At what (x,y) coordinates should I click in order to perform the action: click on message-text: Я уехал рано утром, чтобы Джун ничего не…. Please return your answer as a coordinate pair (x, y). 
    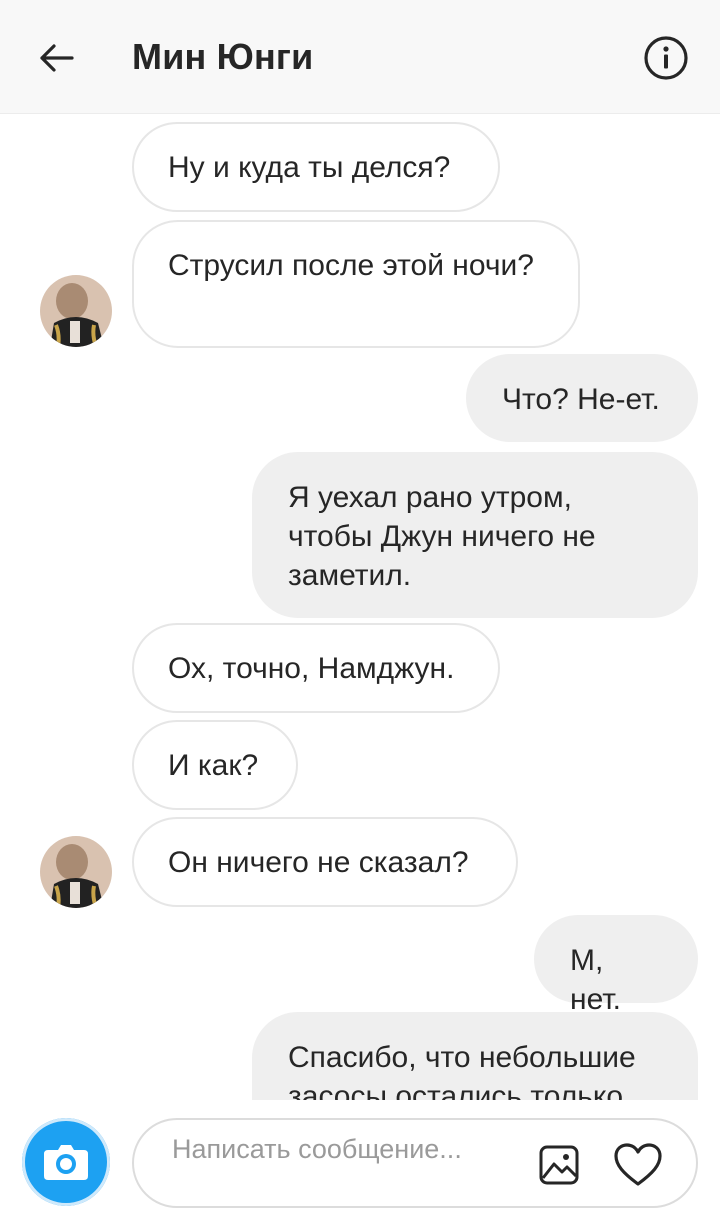
    Looking at the image, I should click on (442, 536).